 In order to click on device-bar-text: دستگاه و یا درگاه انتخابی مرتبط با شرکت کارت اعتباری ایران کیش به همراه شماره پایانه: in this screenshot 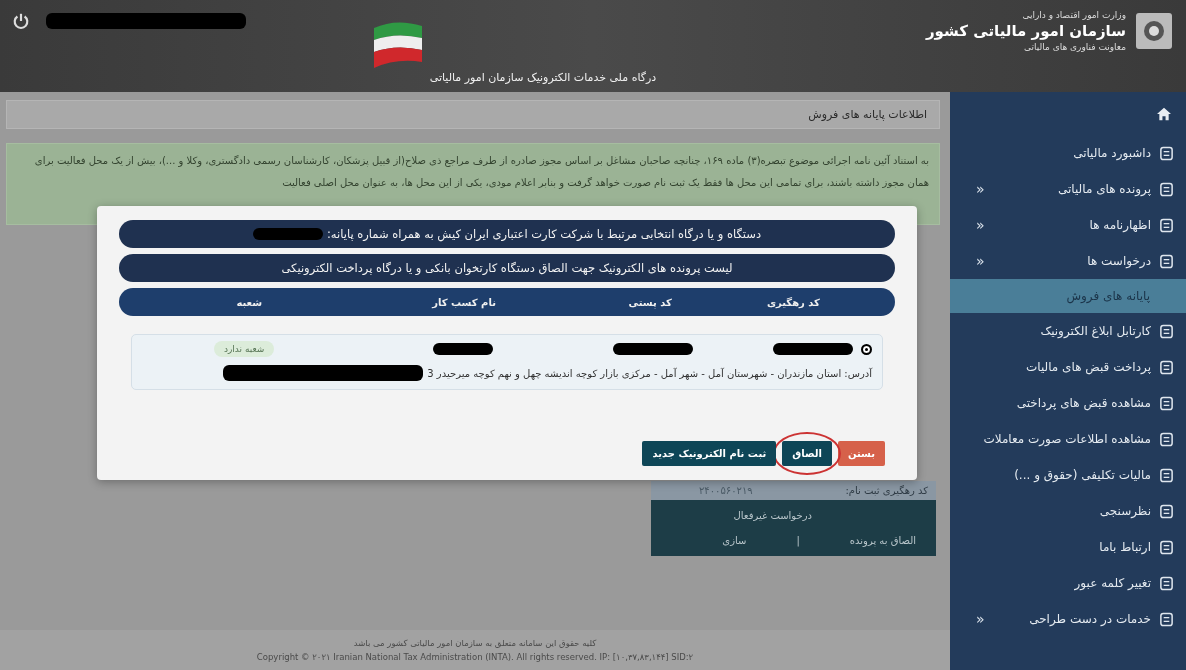, I will do `click(544, 234)`.